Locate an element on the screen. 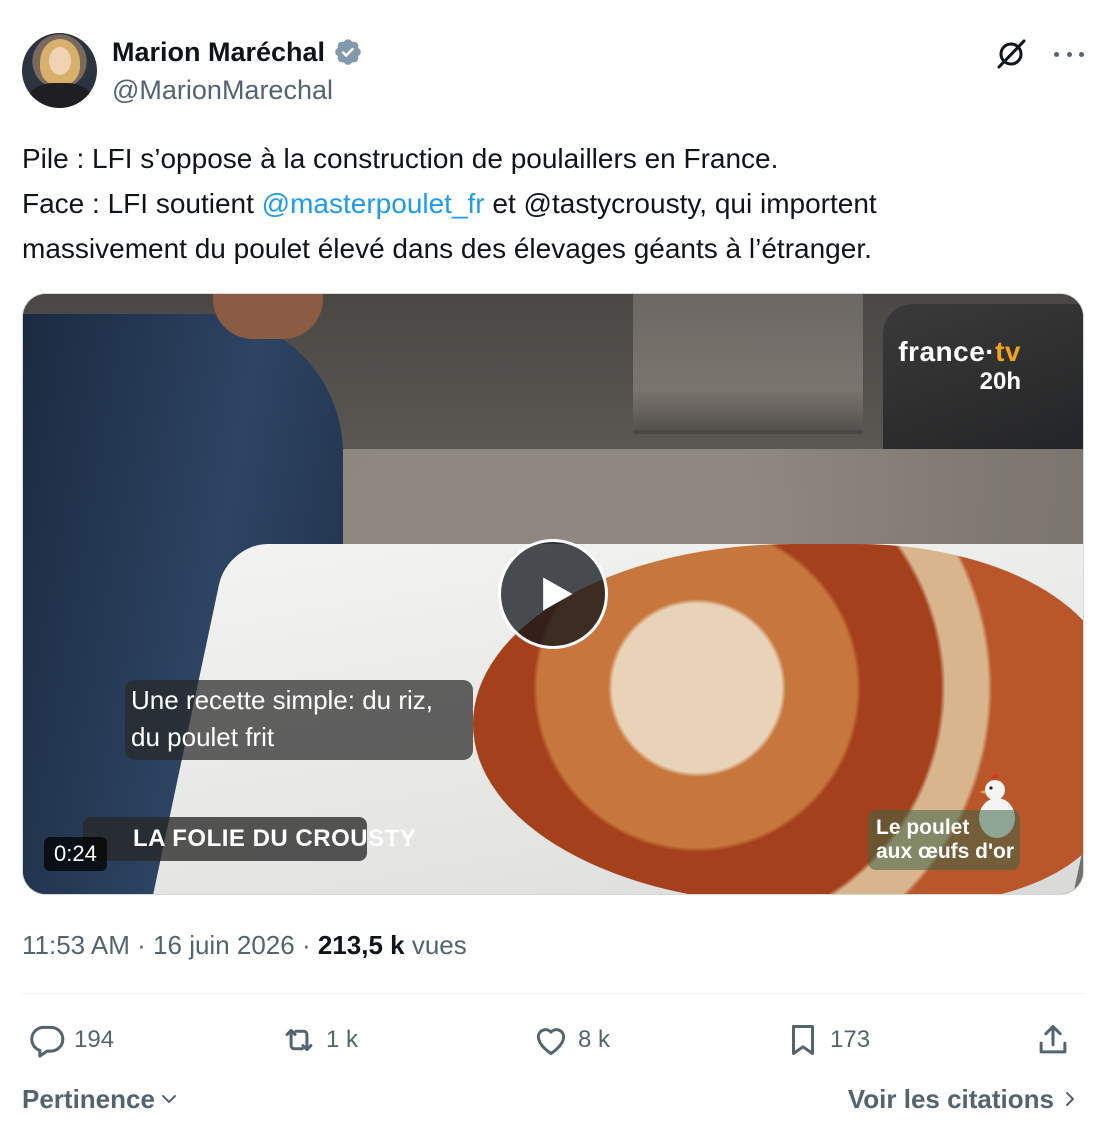 The height and width of the screenshot is (1132, 1111). video-corner-label-line-1: Le poulet is located at coordinates (923, 827).